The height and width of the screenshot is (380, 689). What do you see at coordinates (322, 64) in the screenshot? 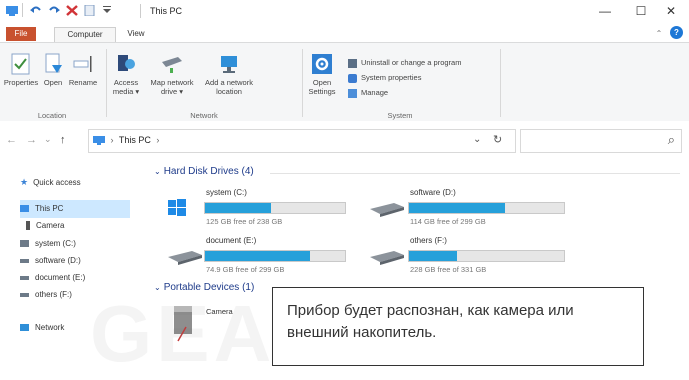
I see `settings-gear-icon` at bounding box center [322, 64].